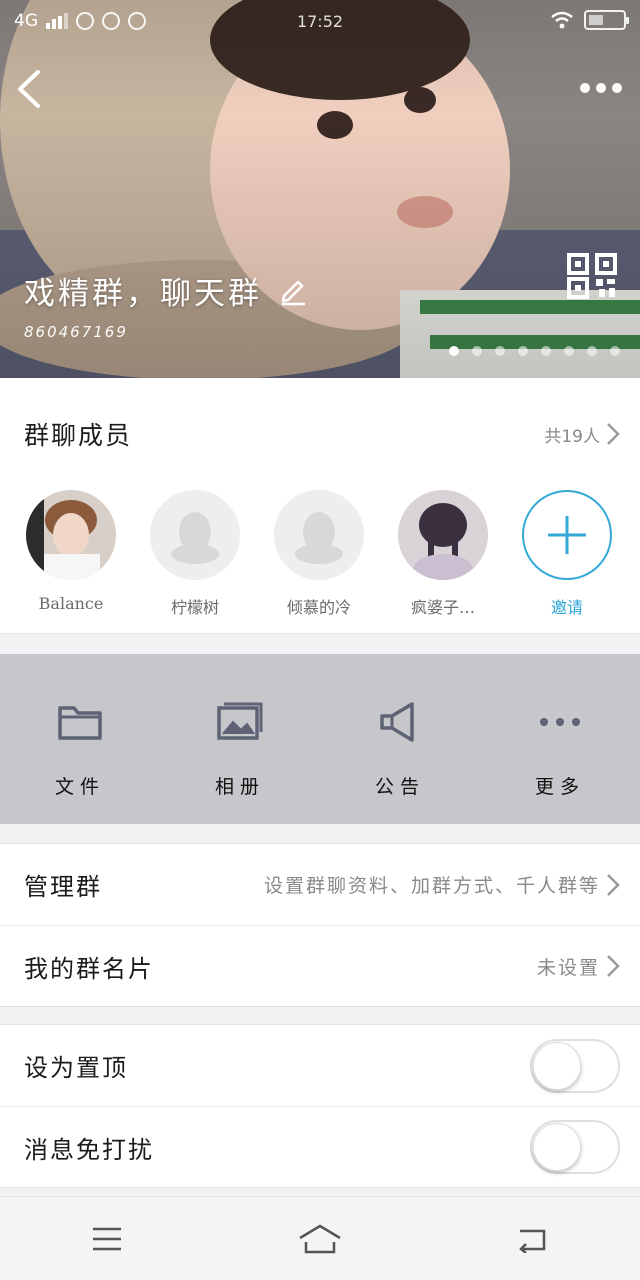 This screenshot has height=1280, width=640. What do you see at coordinates (76, 1068) in the screenshot?
I see `row-label: 设为置顶` at bounding box center [76, 1068].